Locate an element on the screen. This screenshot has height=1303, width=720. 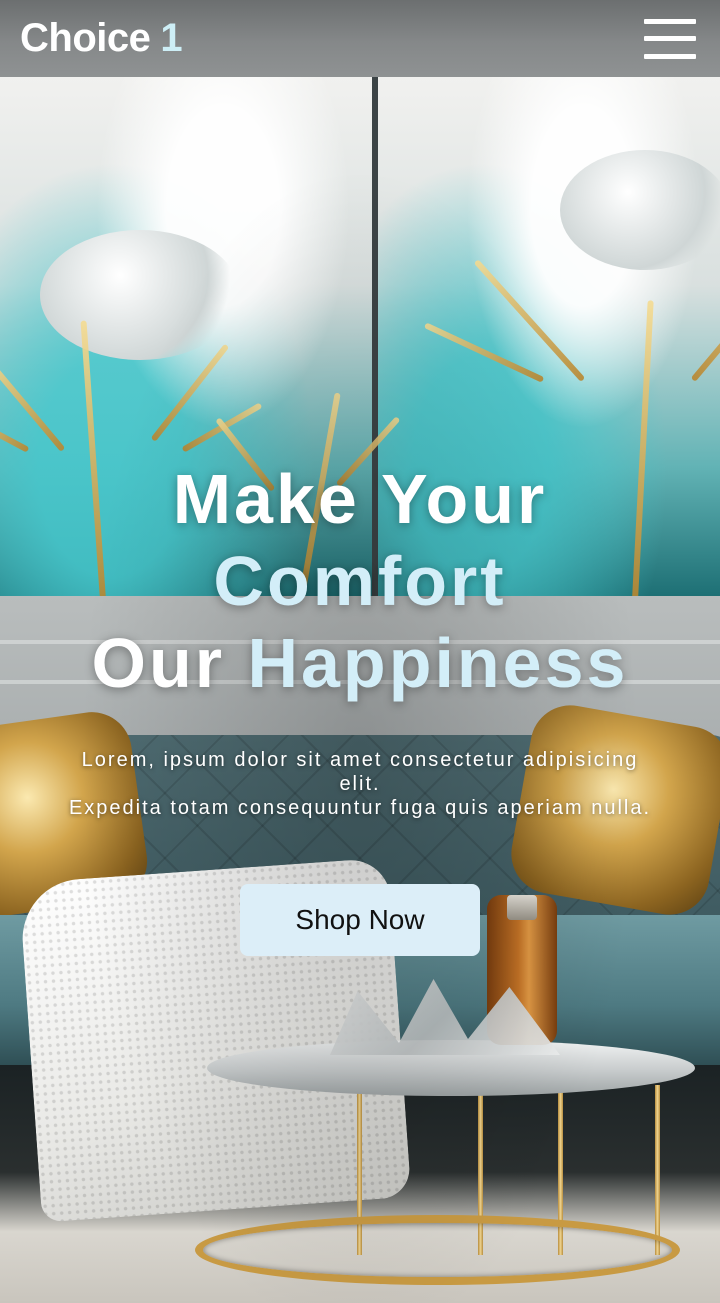
hero-title-line2: Comfort is located at coordinates (360, 581).